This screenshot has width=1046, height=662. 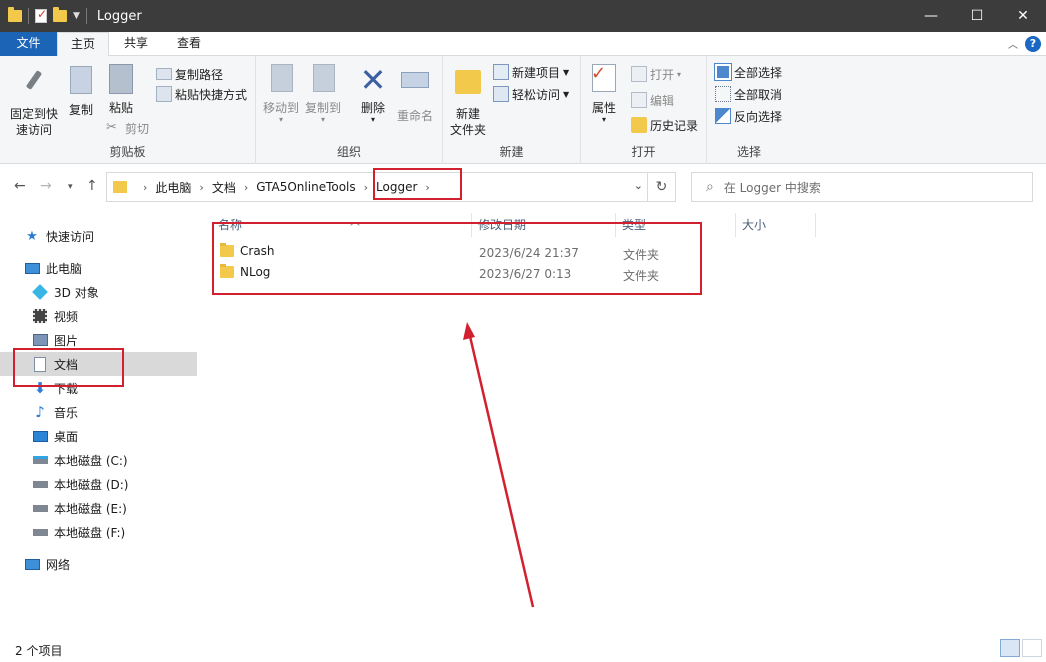 What do you see at coordinates (280, 108) in the screenshot?
I see `move-to-label: 移动到` at bounding box center [280, 108].